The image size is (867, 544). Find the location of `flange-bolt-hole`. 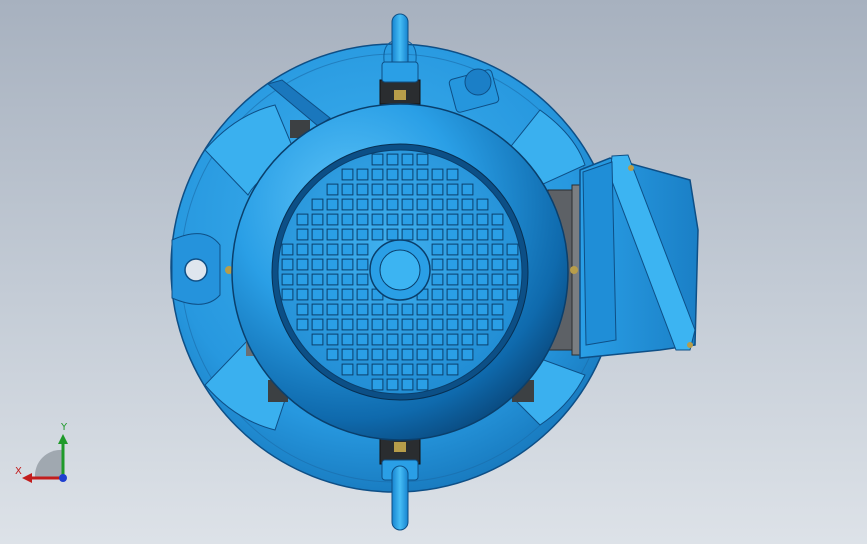

flange-bolt-hole is located at coordinates (196, 269).